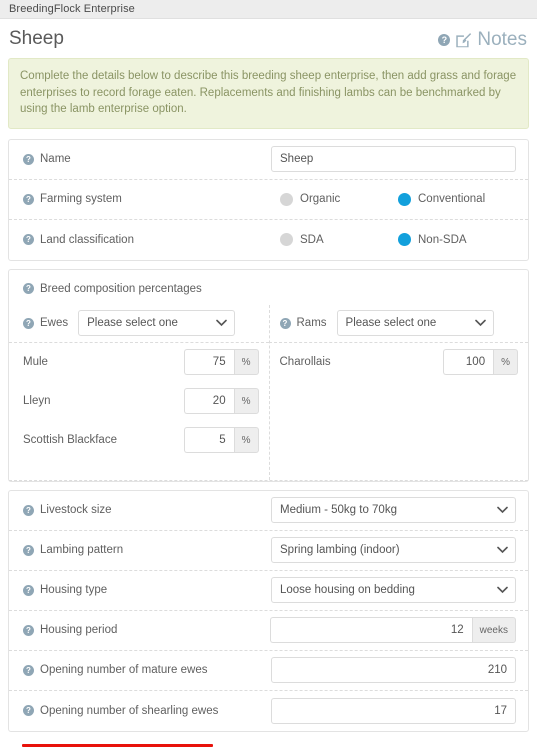 The width and height of the screenshot is (537, 754). I want to click on housing-period-input, so click(370, 630).